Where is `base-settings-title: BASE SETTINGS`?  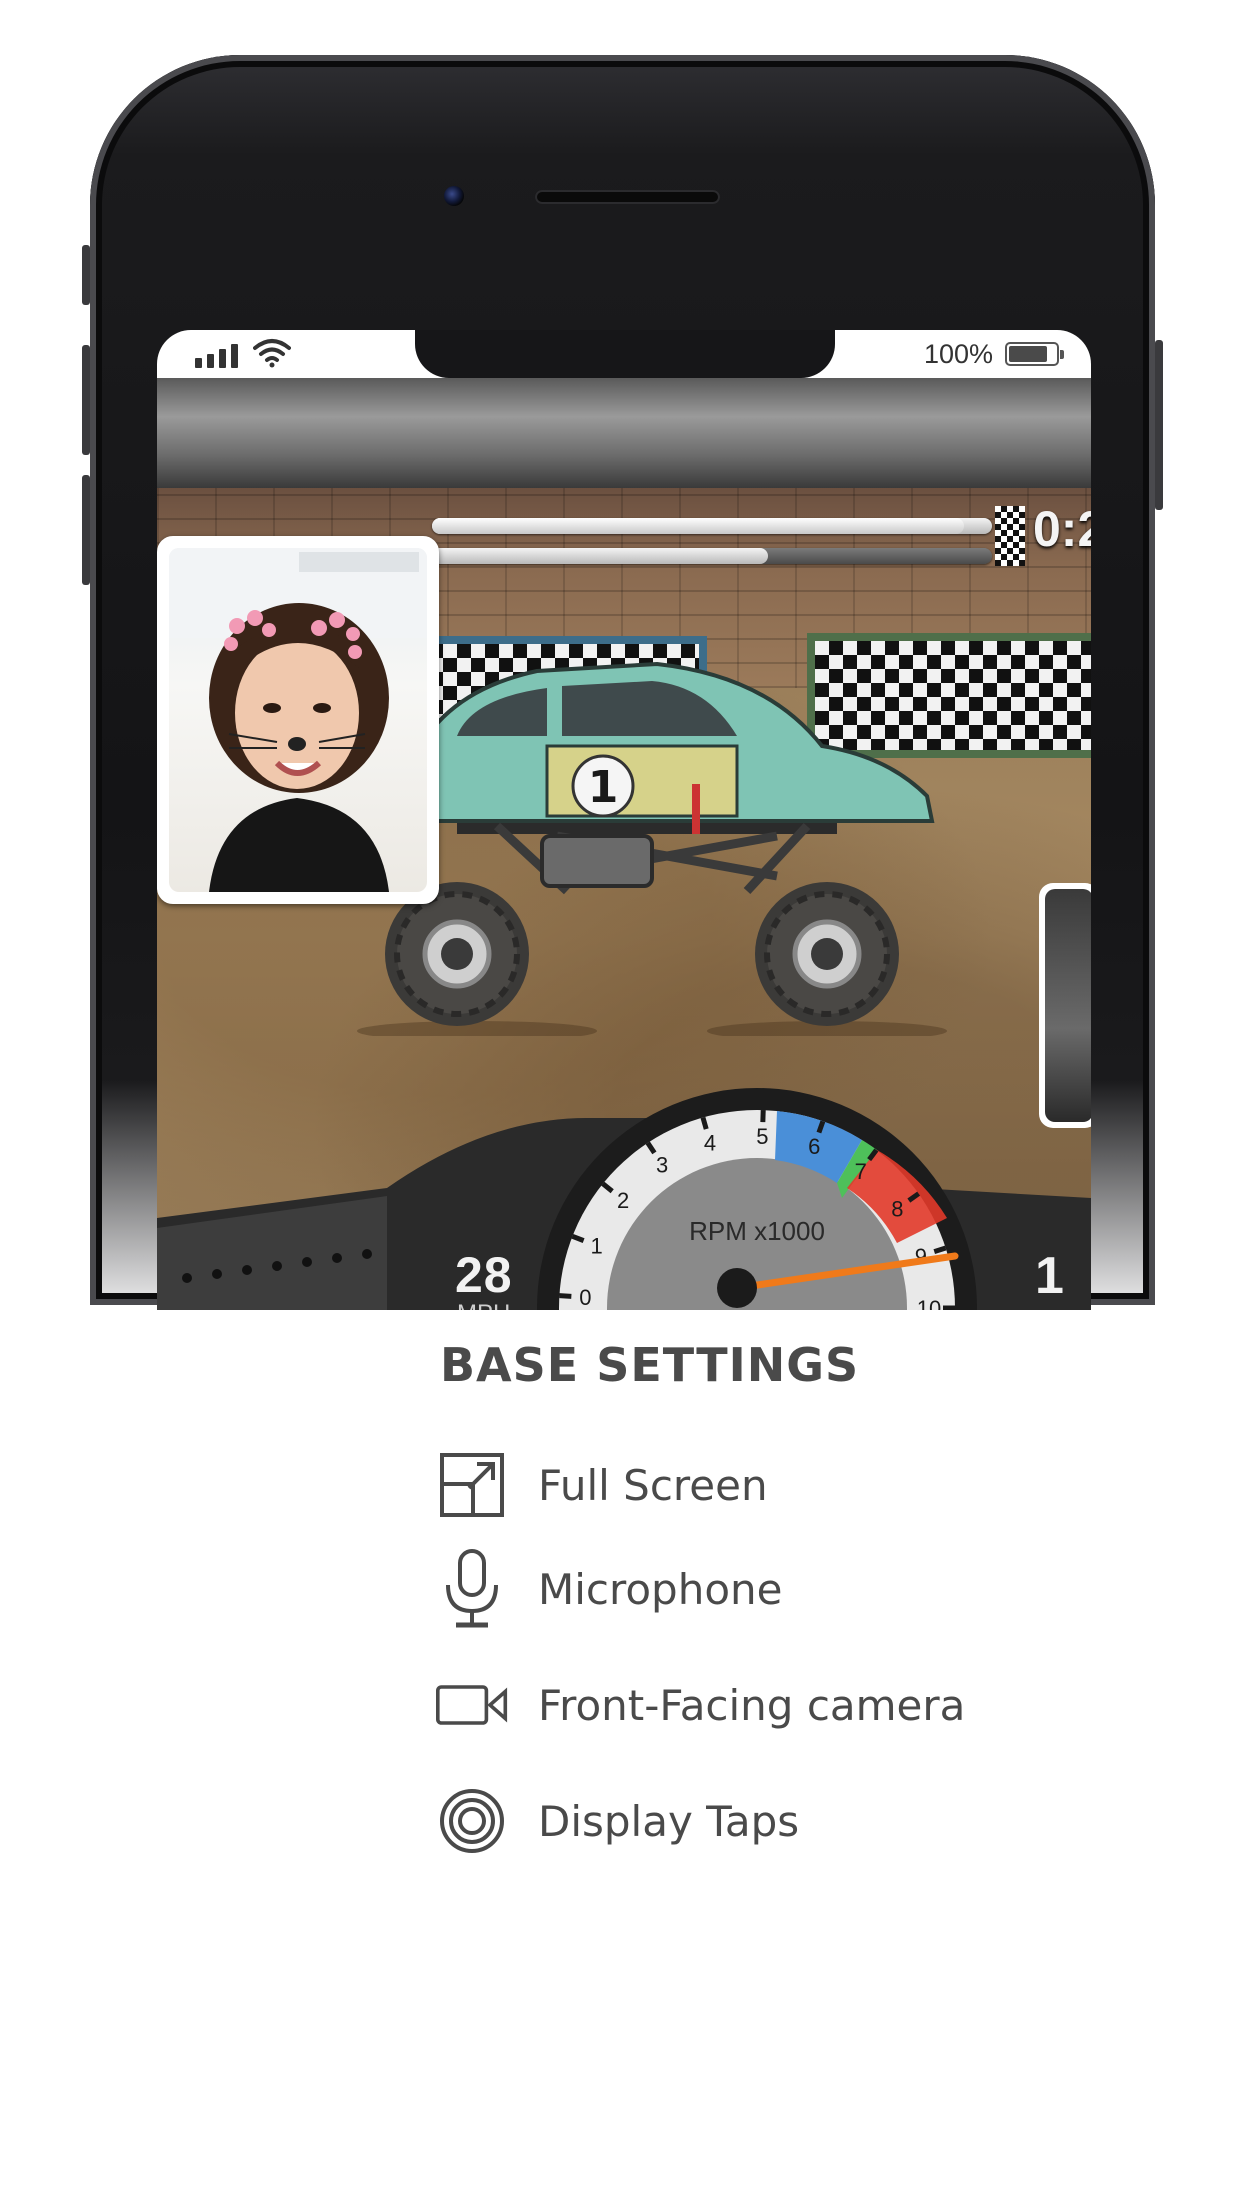
base-settings-title: BASE SETTINGS is located at coordinates (650, 1365).